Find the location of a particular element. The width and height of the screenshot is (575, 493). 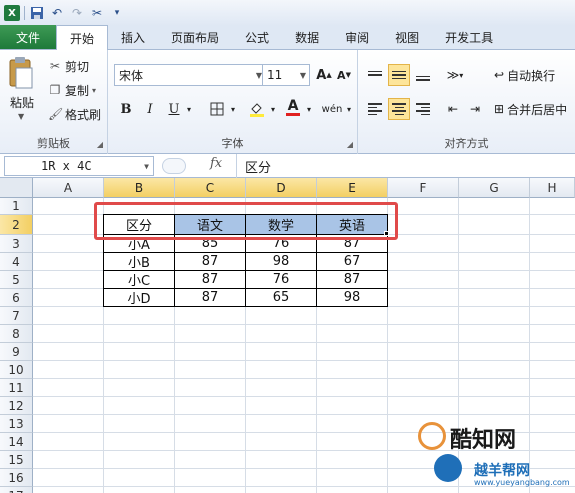

column-header-f: F is located at coordinates (423, 188).